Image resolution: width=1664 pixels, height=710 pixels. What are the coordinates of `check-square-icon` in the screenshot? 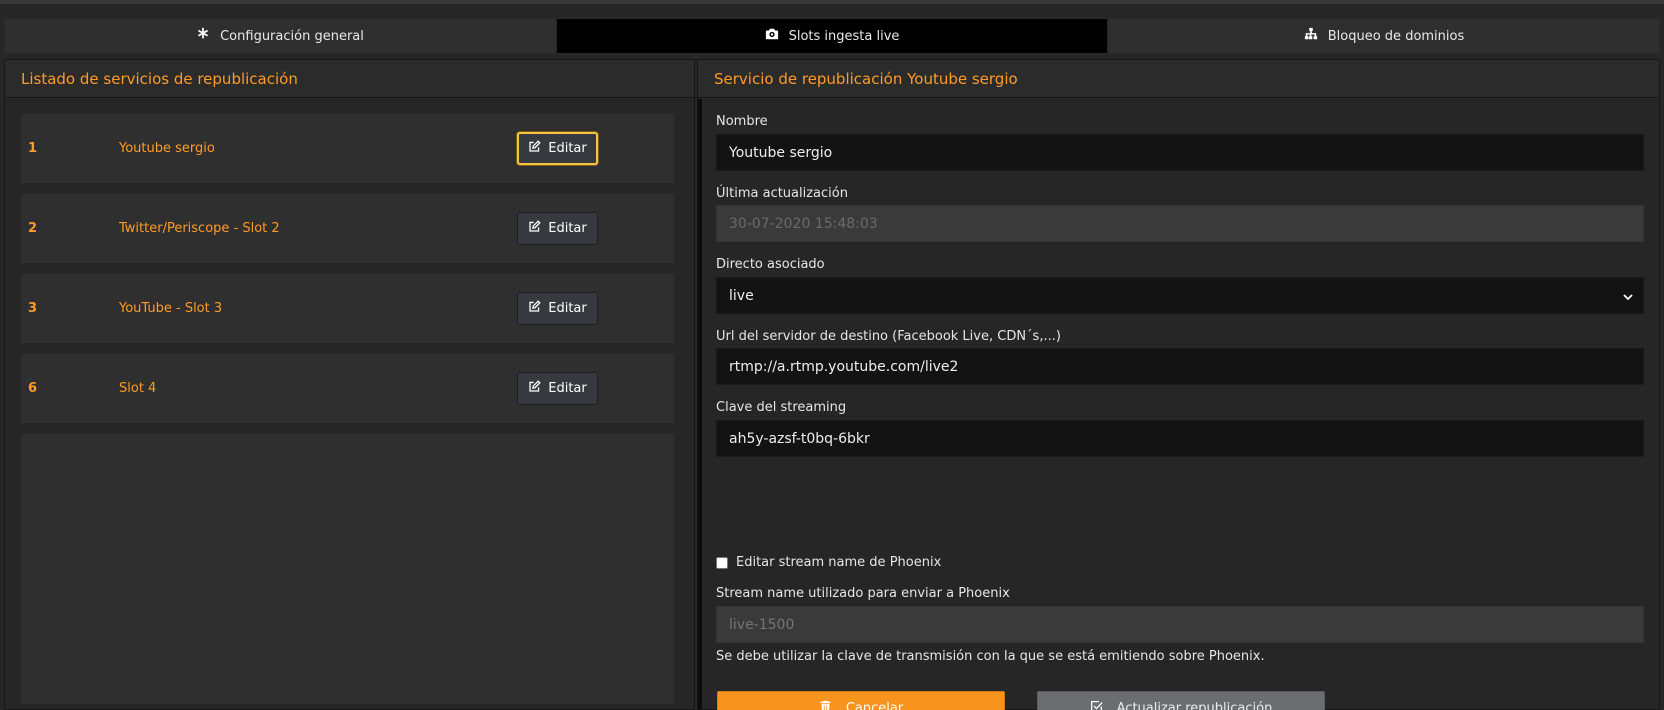 It's located at (1096, 705).